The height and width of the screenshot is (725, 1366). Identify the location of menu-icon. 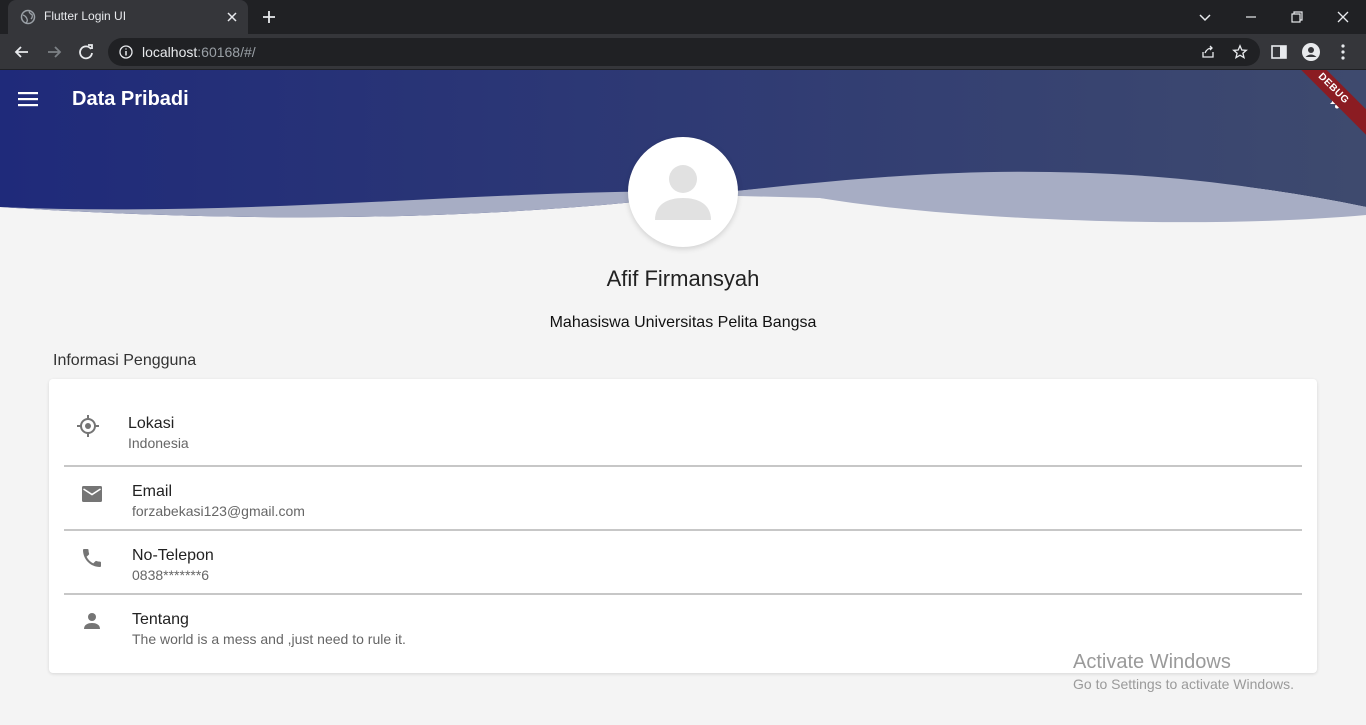
(28, 99).